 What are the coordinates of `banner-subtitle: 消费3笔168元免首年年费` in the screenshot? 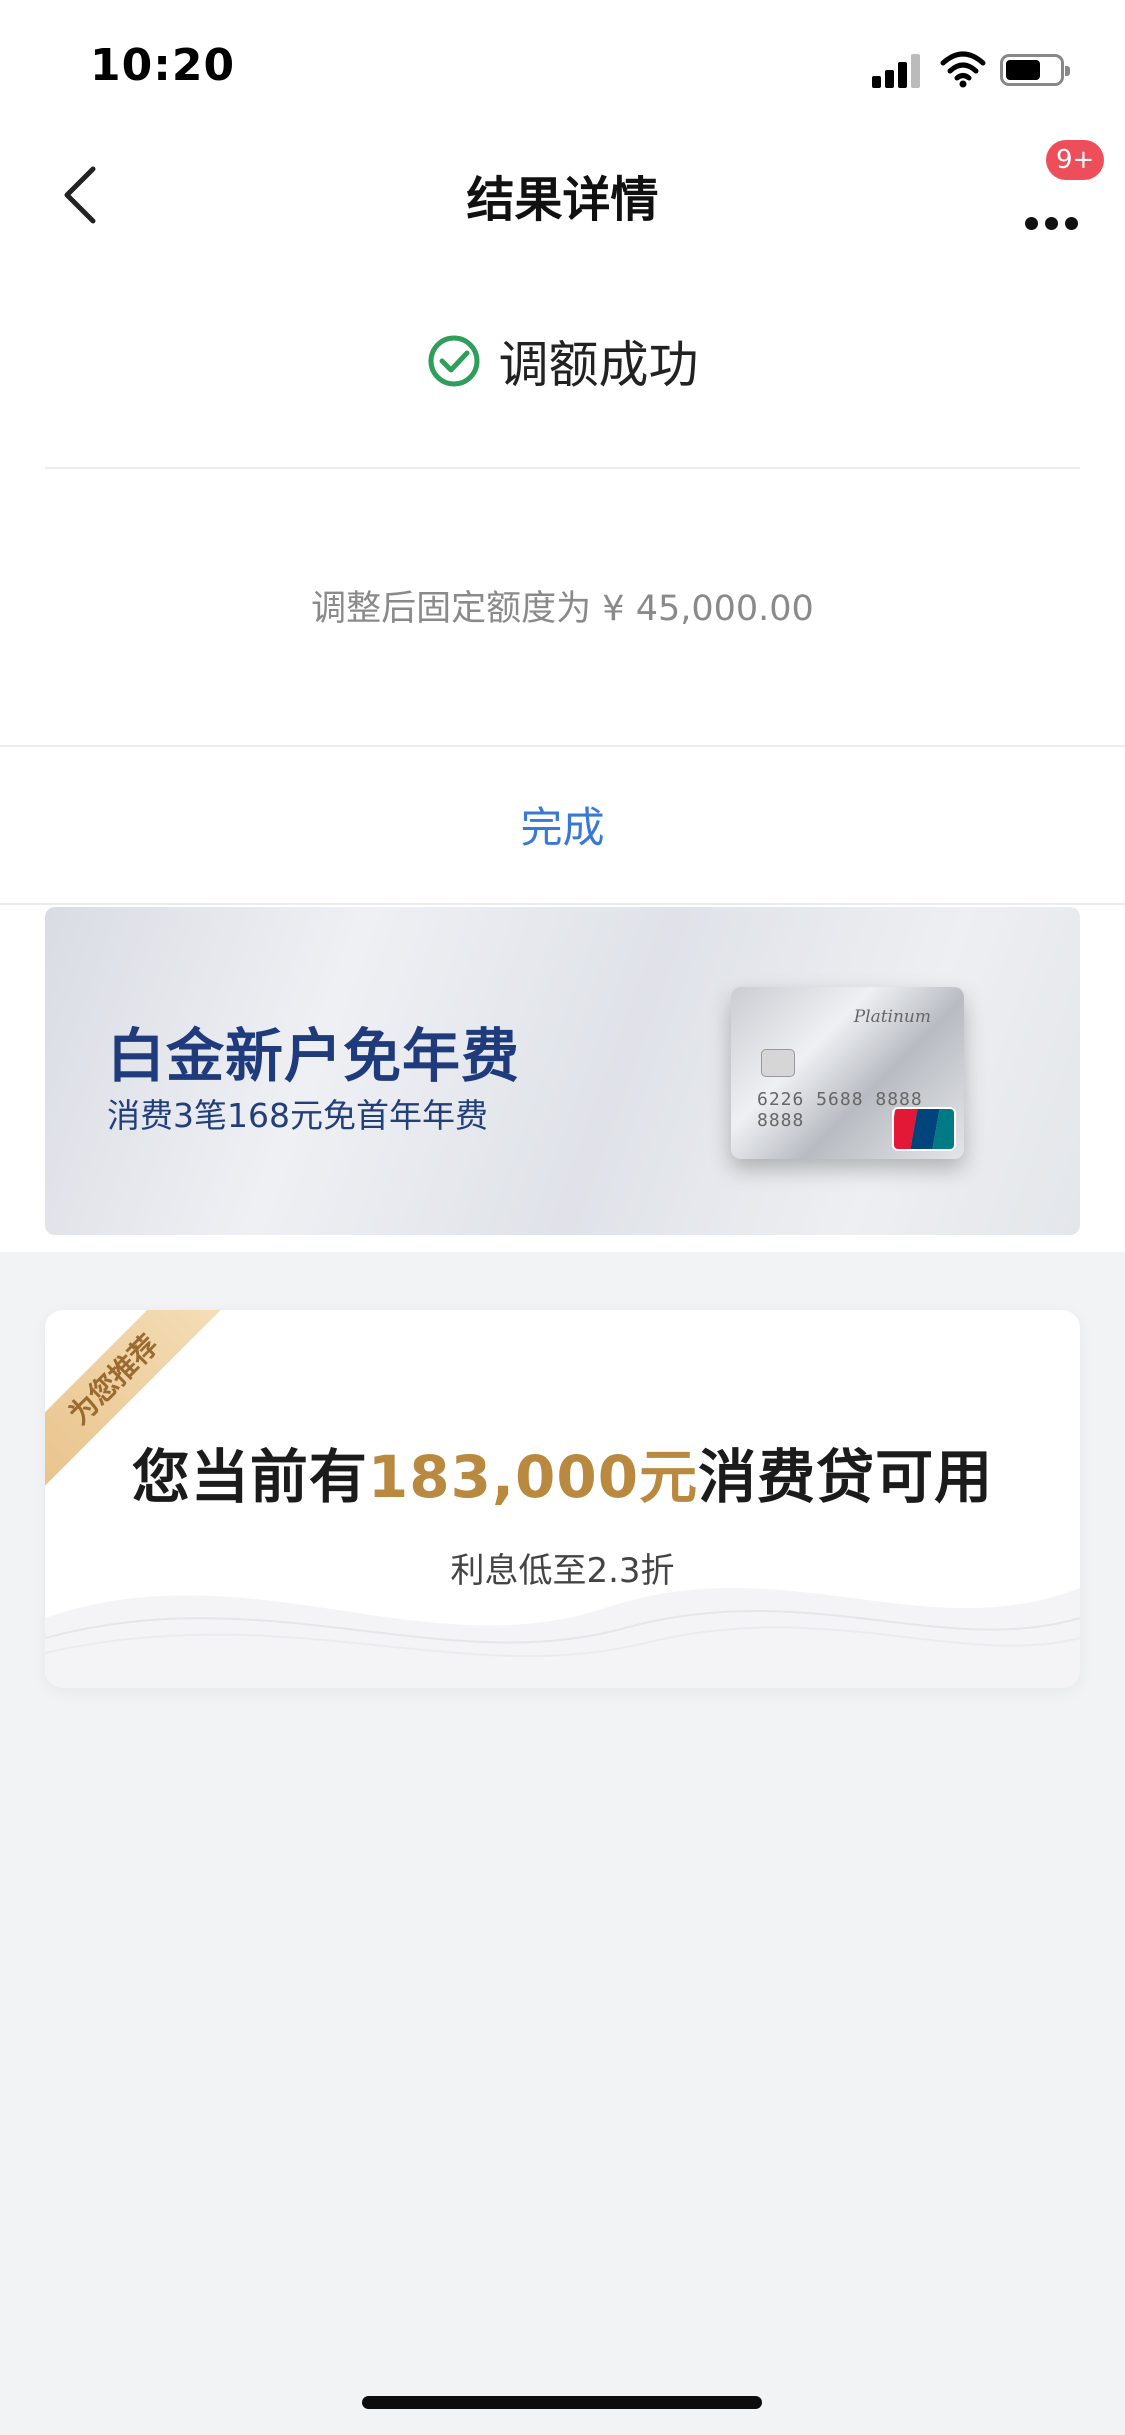 It's located at (297, 1115).